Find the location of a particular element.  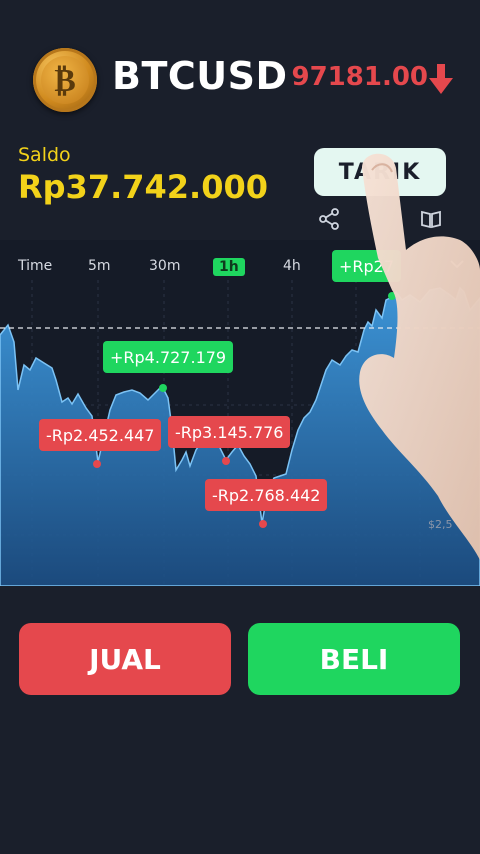

balance-value: Rp37.742.000 is located at coordinates (143, 187).